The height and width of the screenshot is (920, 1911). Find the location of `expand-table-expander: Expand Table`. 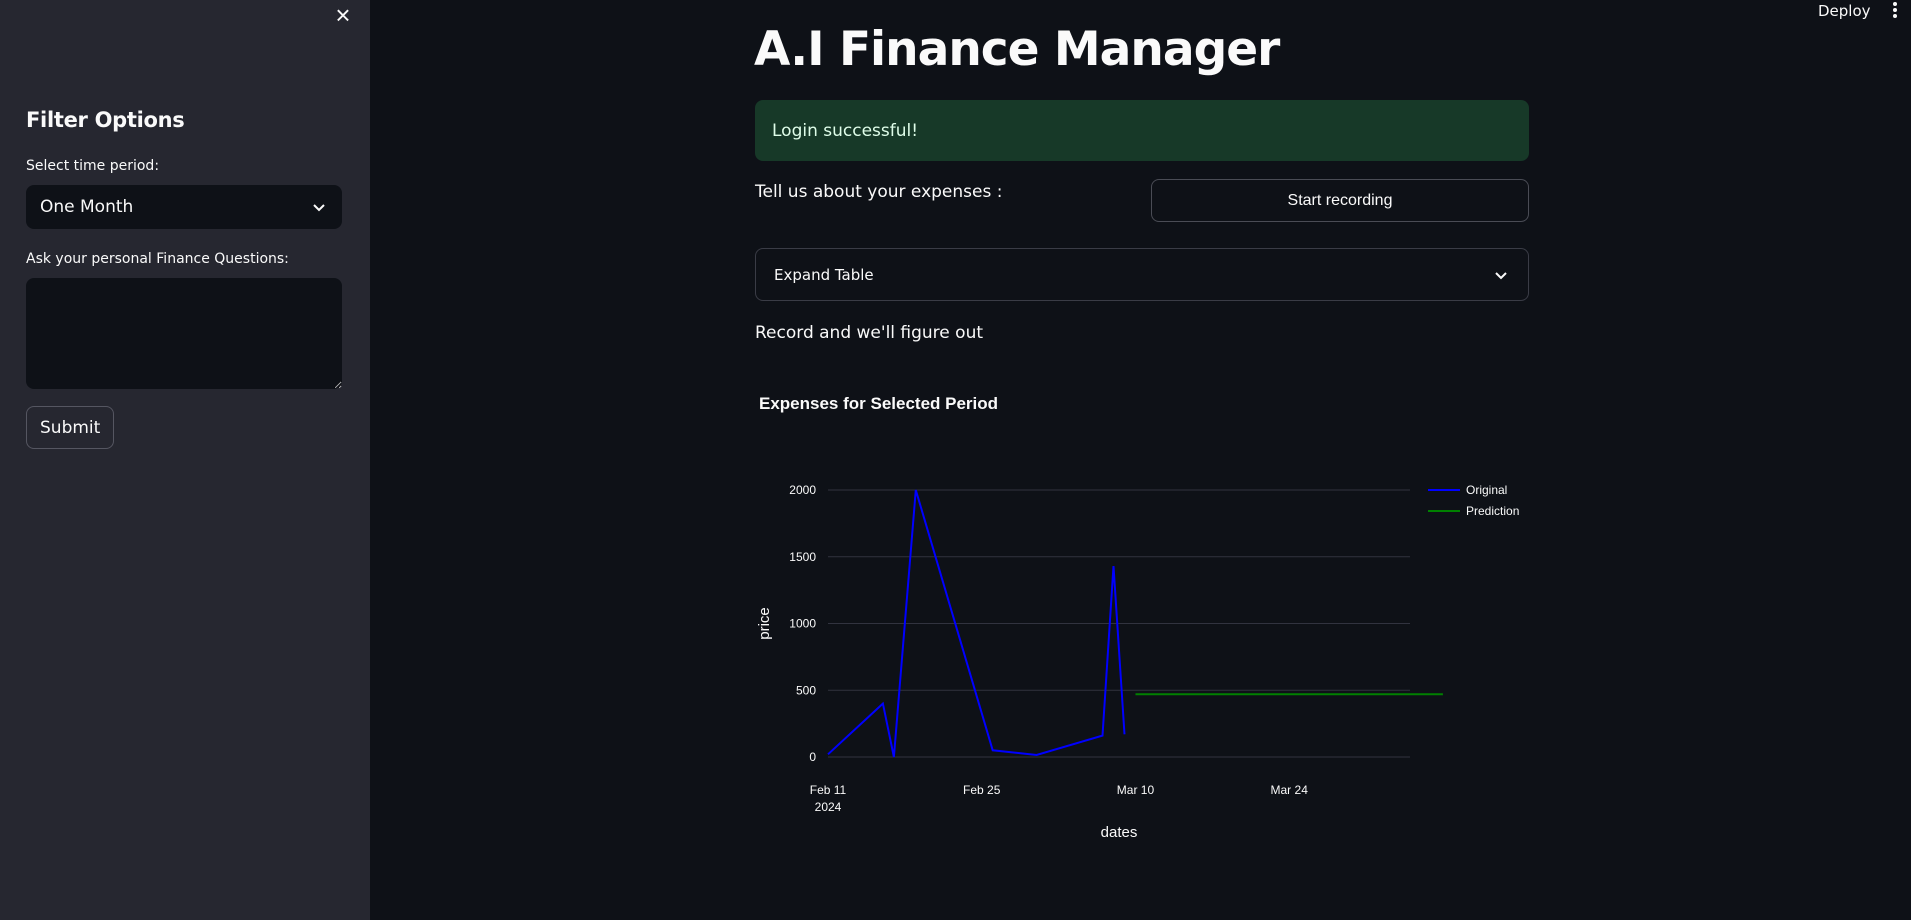

expand-table-expander: Expand Table is located at coordinates (1142, 274).